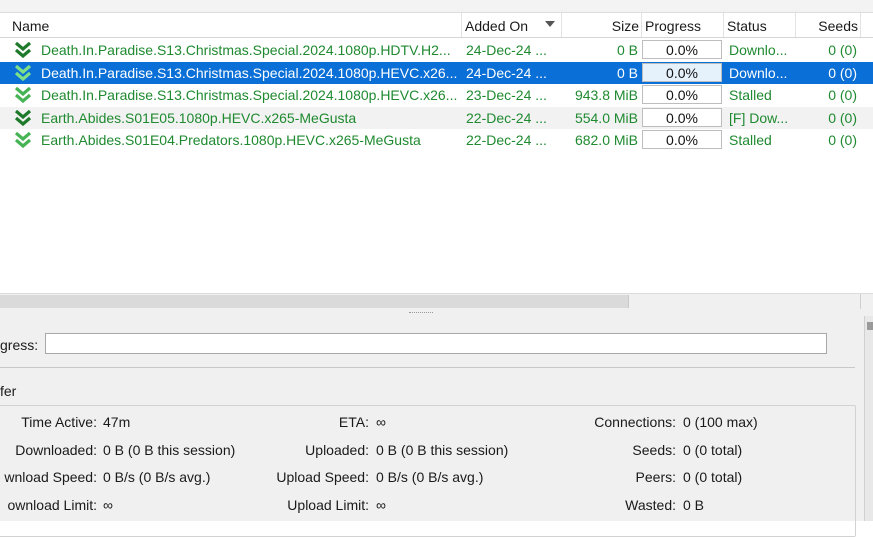 This screenshot has height=537, width=873. I want to click on column-name-label: Name, so click(31, 26).